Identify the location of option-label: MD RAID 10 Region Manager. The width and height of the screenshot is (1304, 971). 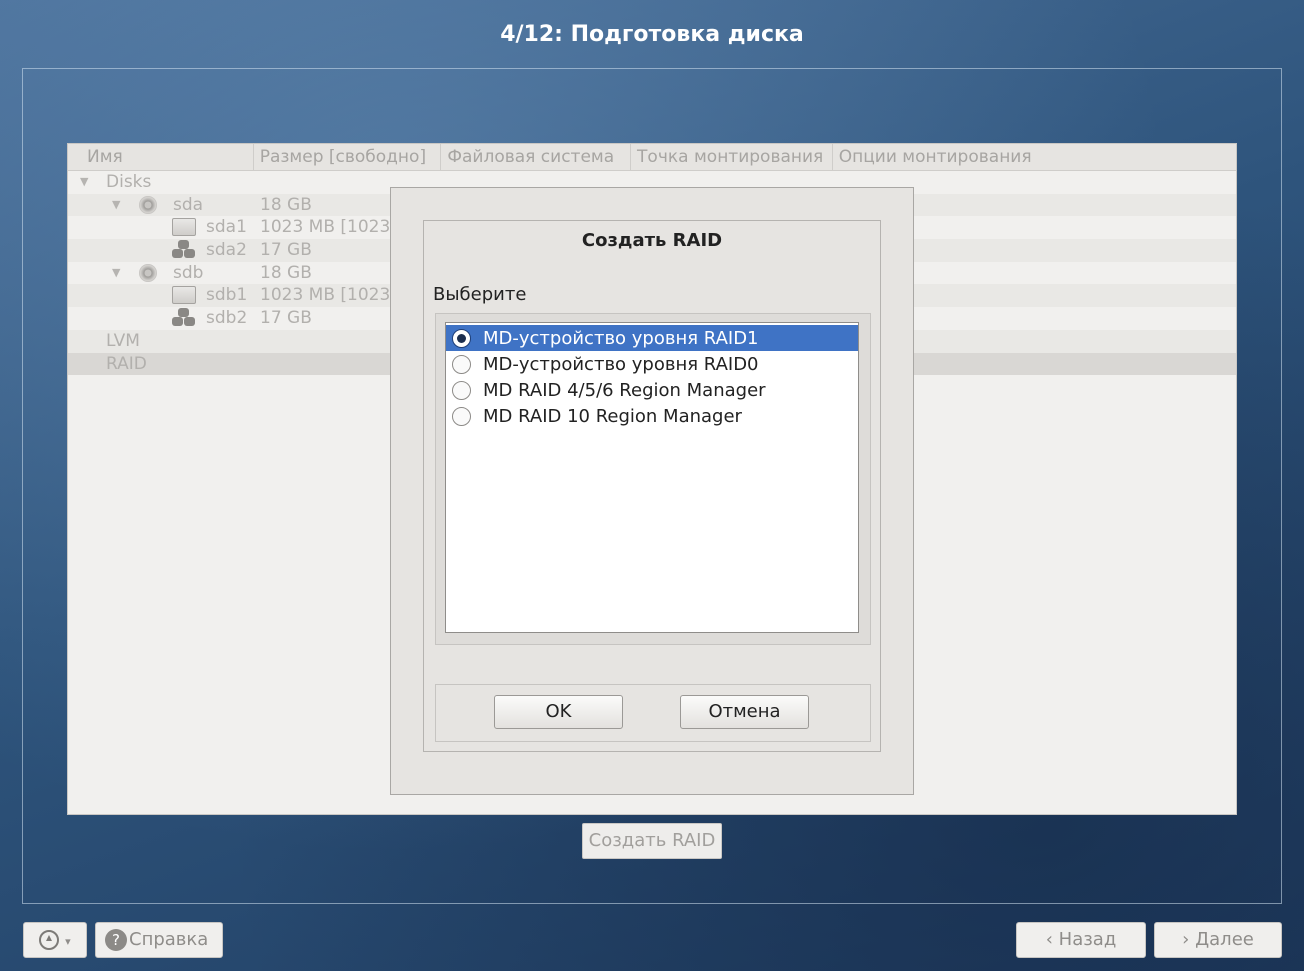
(612, 416).